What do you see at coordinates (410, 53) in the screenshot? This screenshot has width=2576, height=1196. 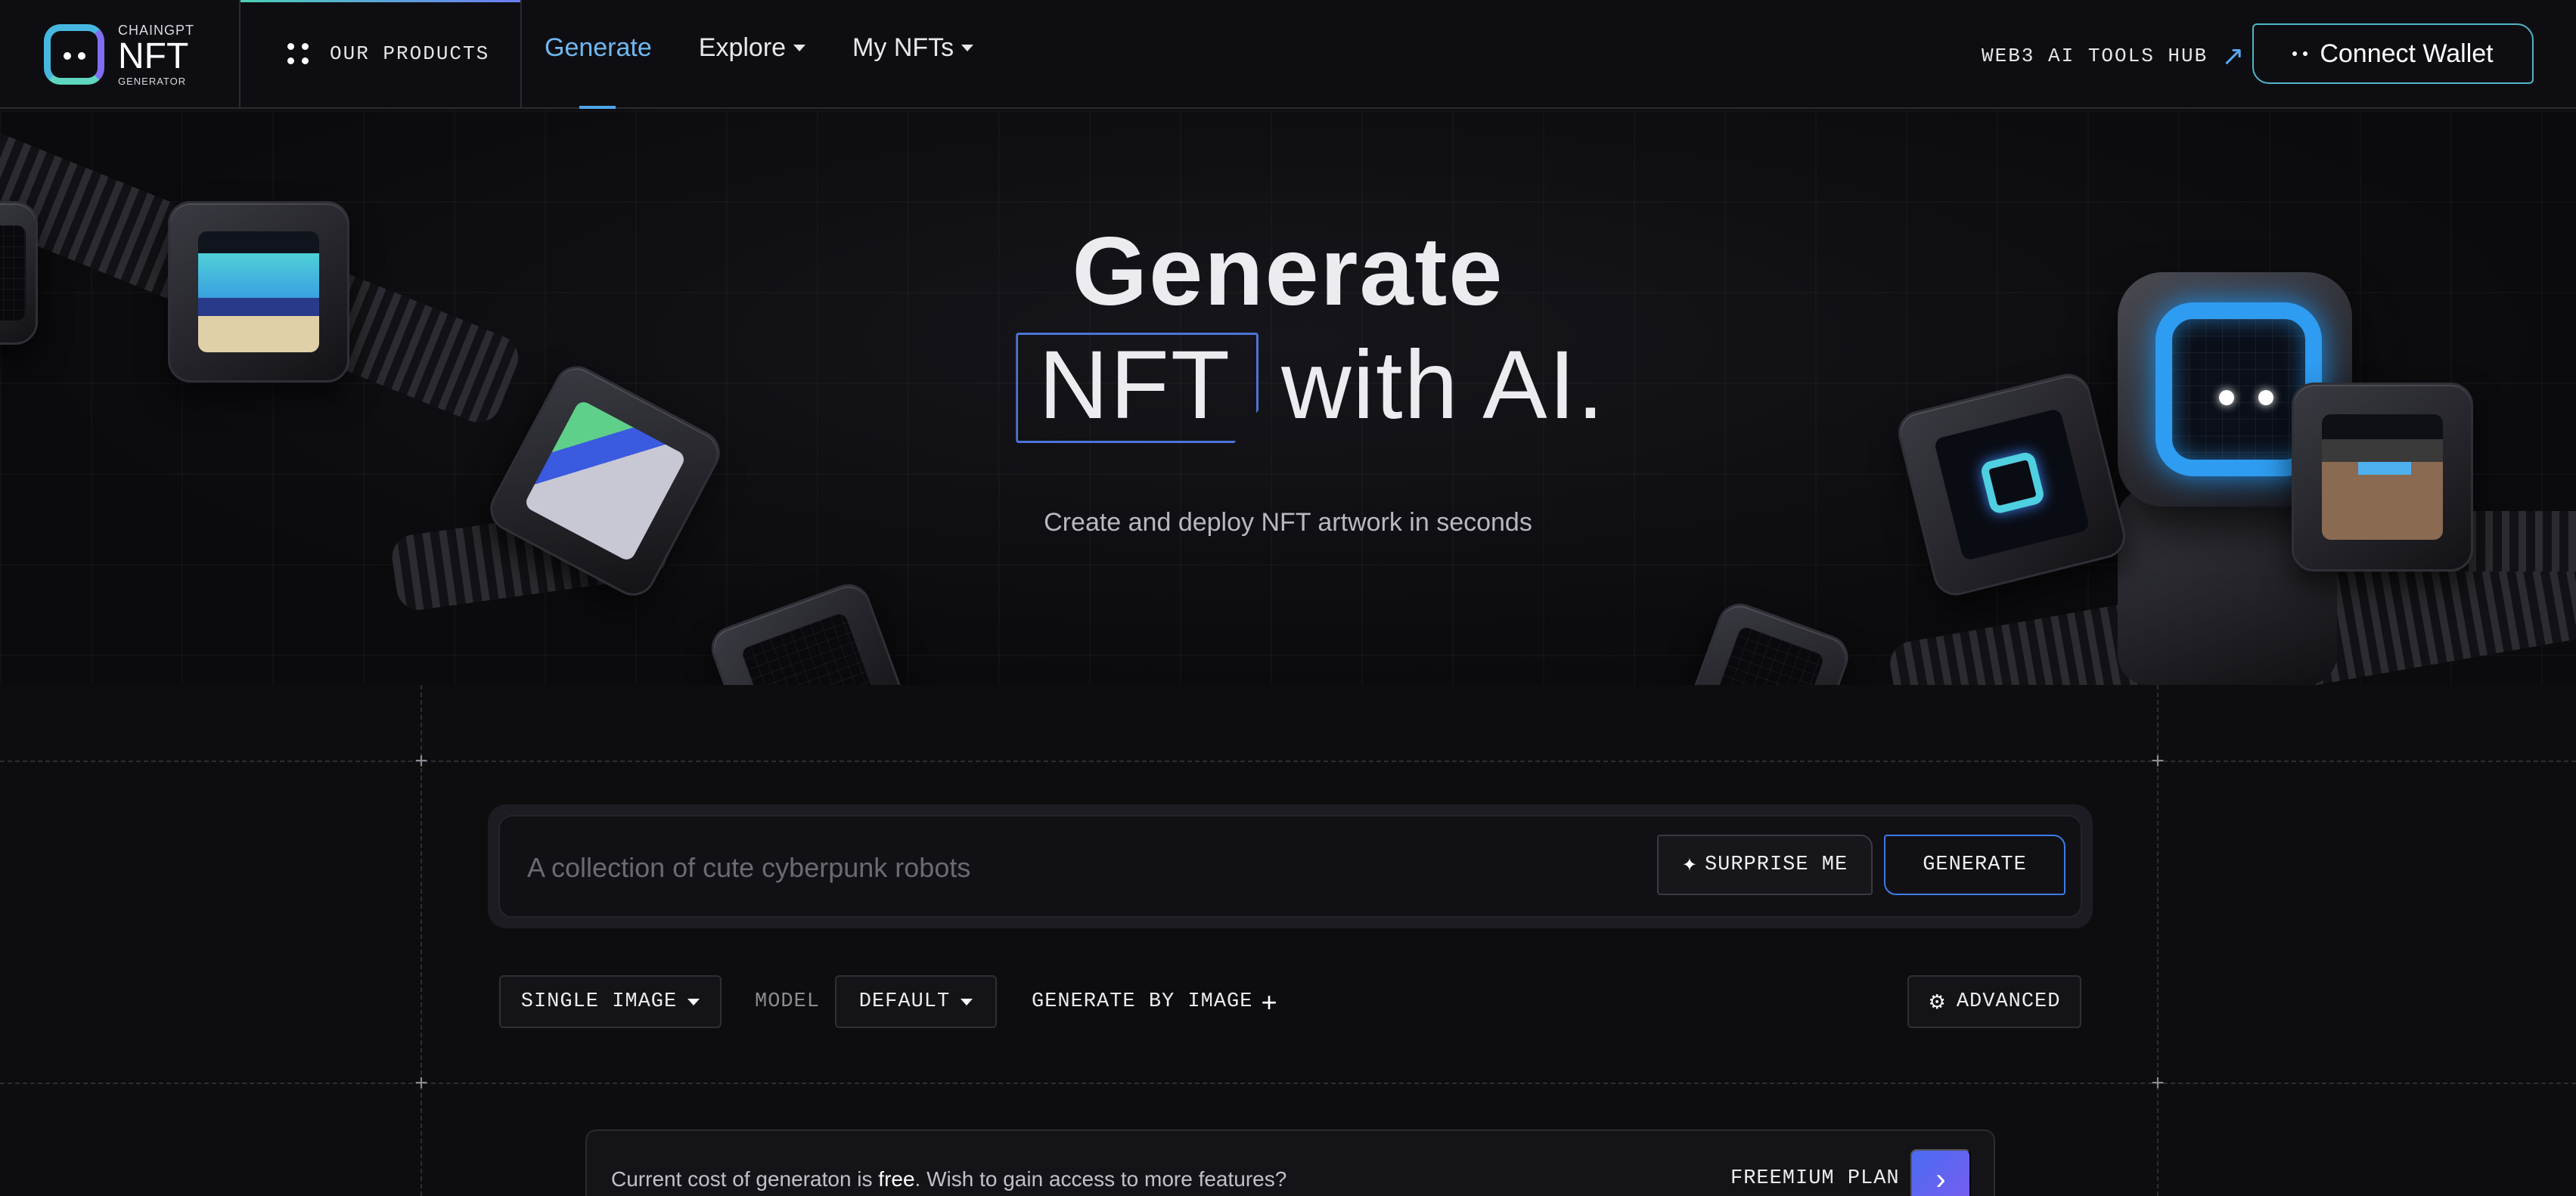 I see `our-products-label: OUR PRODUCTS` at bounding box center [410, 53].